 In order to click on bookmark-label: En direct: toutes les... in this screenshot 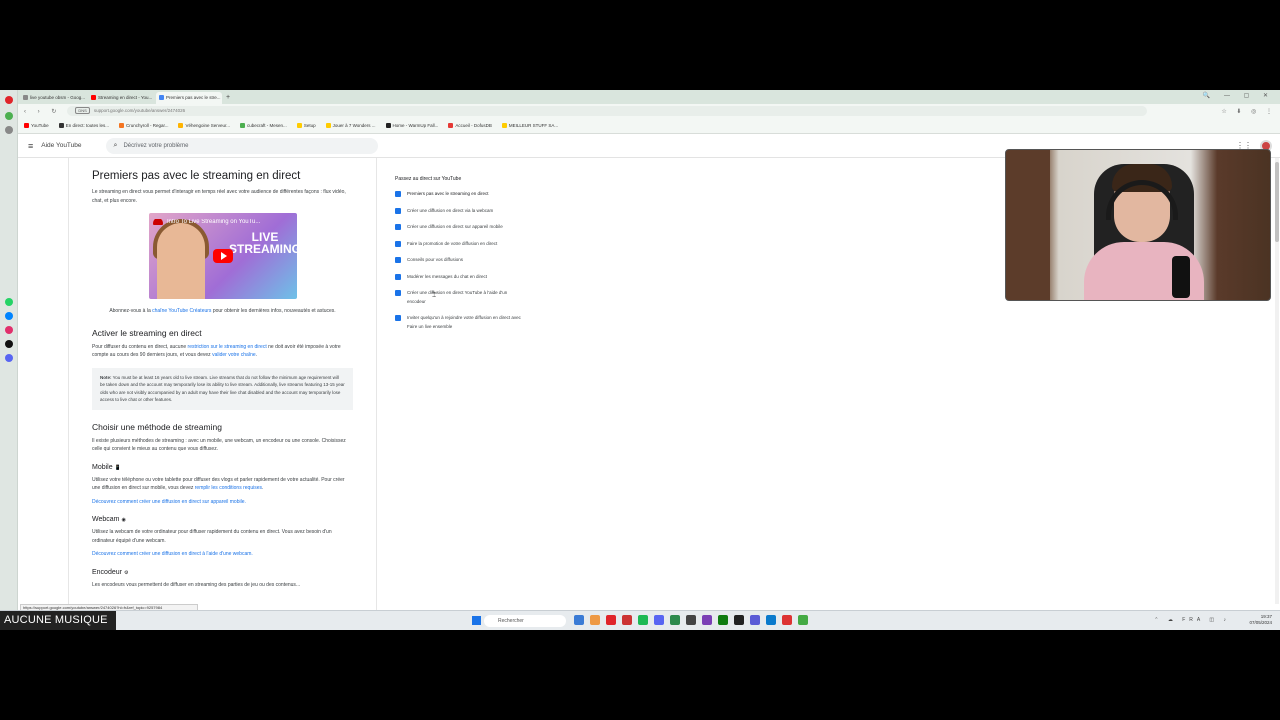, I will do `click(87, 125)`.